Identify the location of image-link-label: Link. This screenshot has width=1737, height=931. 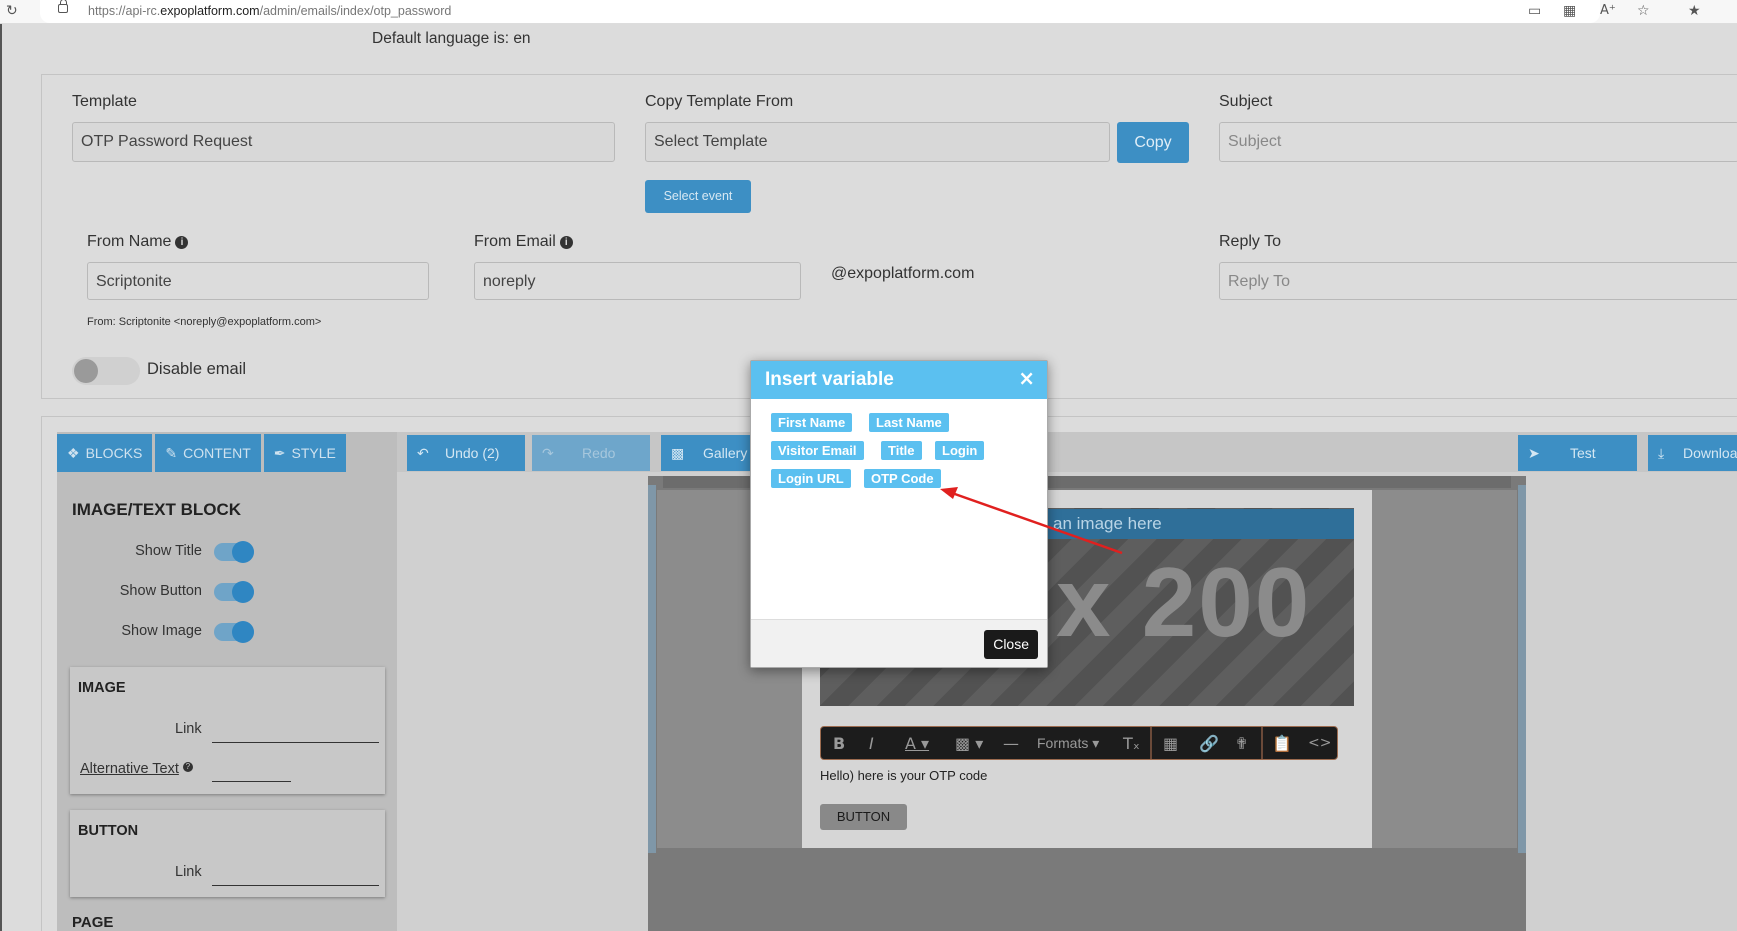
(188, 729).